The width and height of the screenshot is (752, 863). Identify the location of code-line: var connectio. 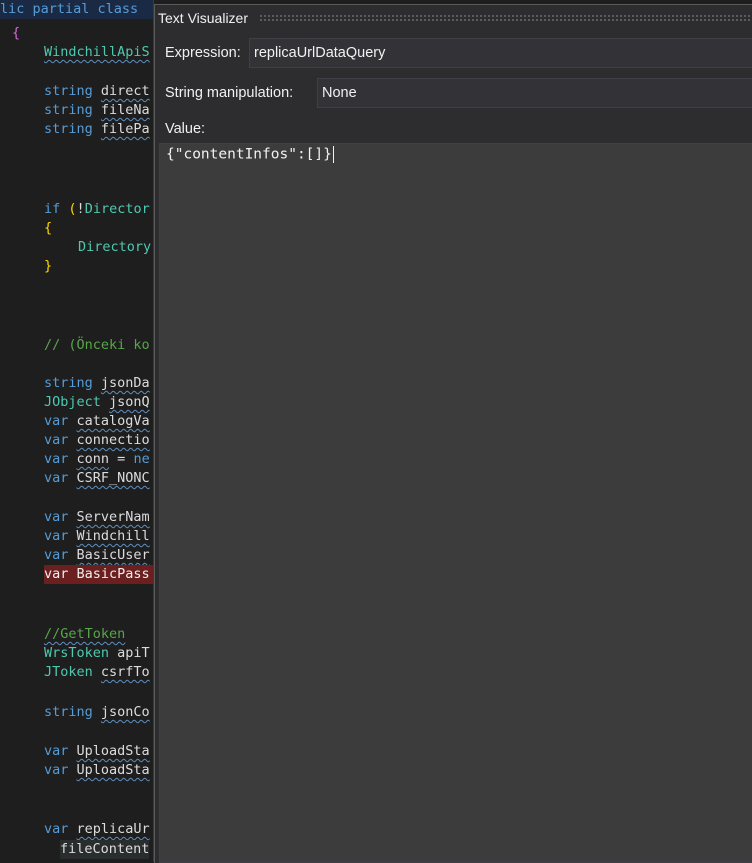
(97, 440).